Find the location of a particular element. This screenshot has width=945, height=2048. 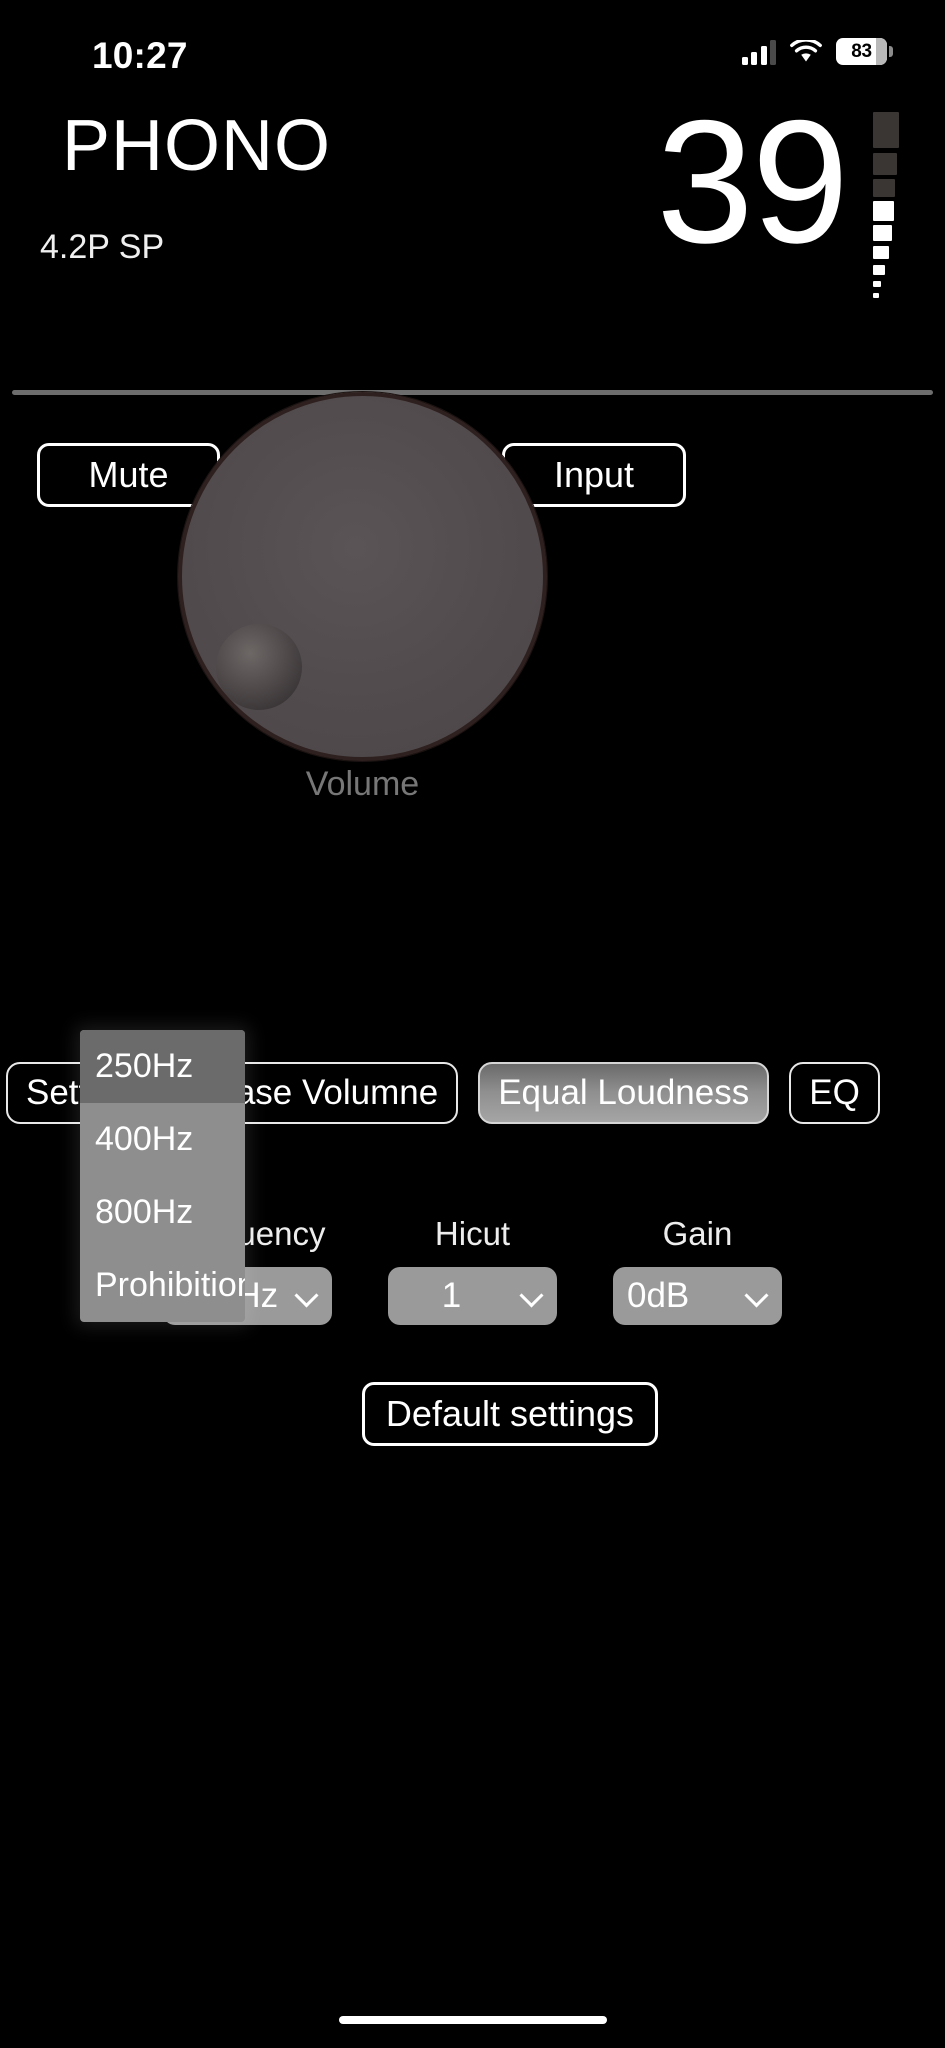

volume-value-readout: 39 is located at coordinates (752, 182).